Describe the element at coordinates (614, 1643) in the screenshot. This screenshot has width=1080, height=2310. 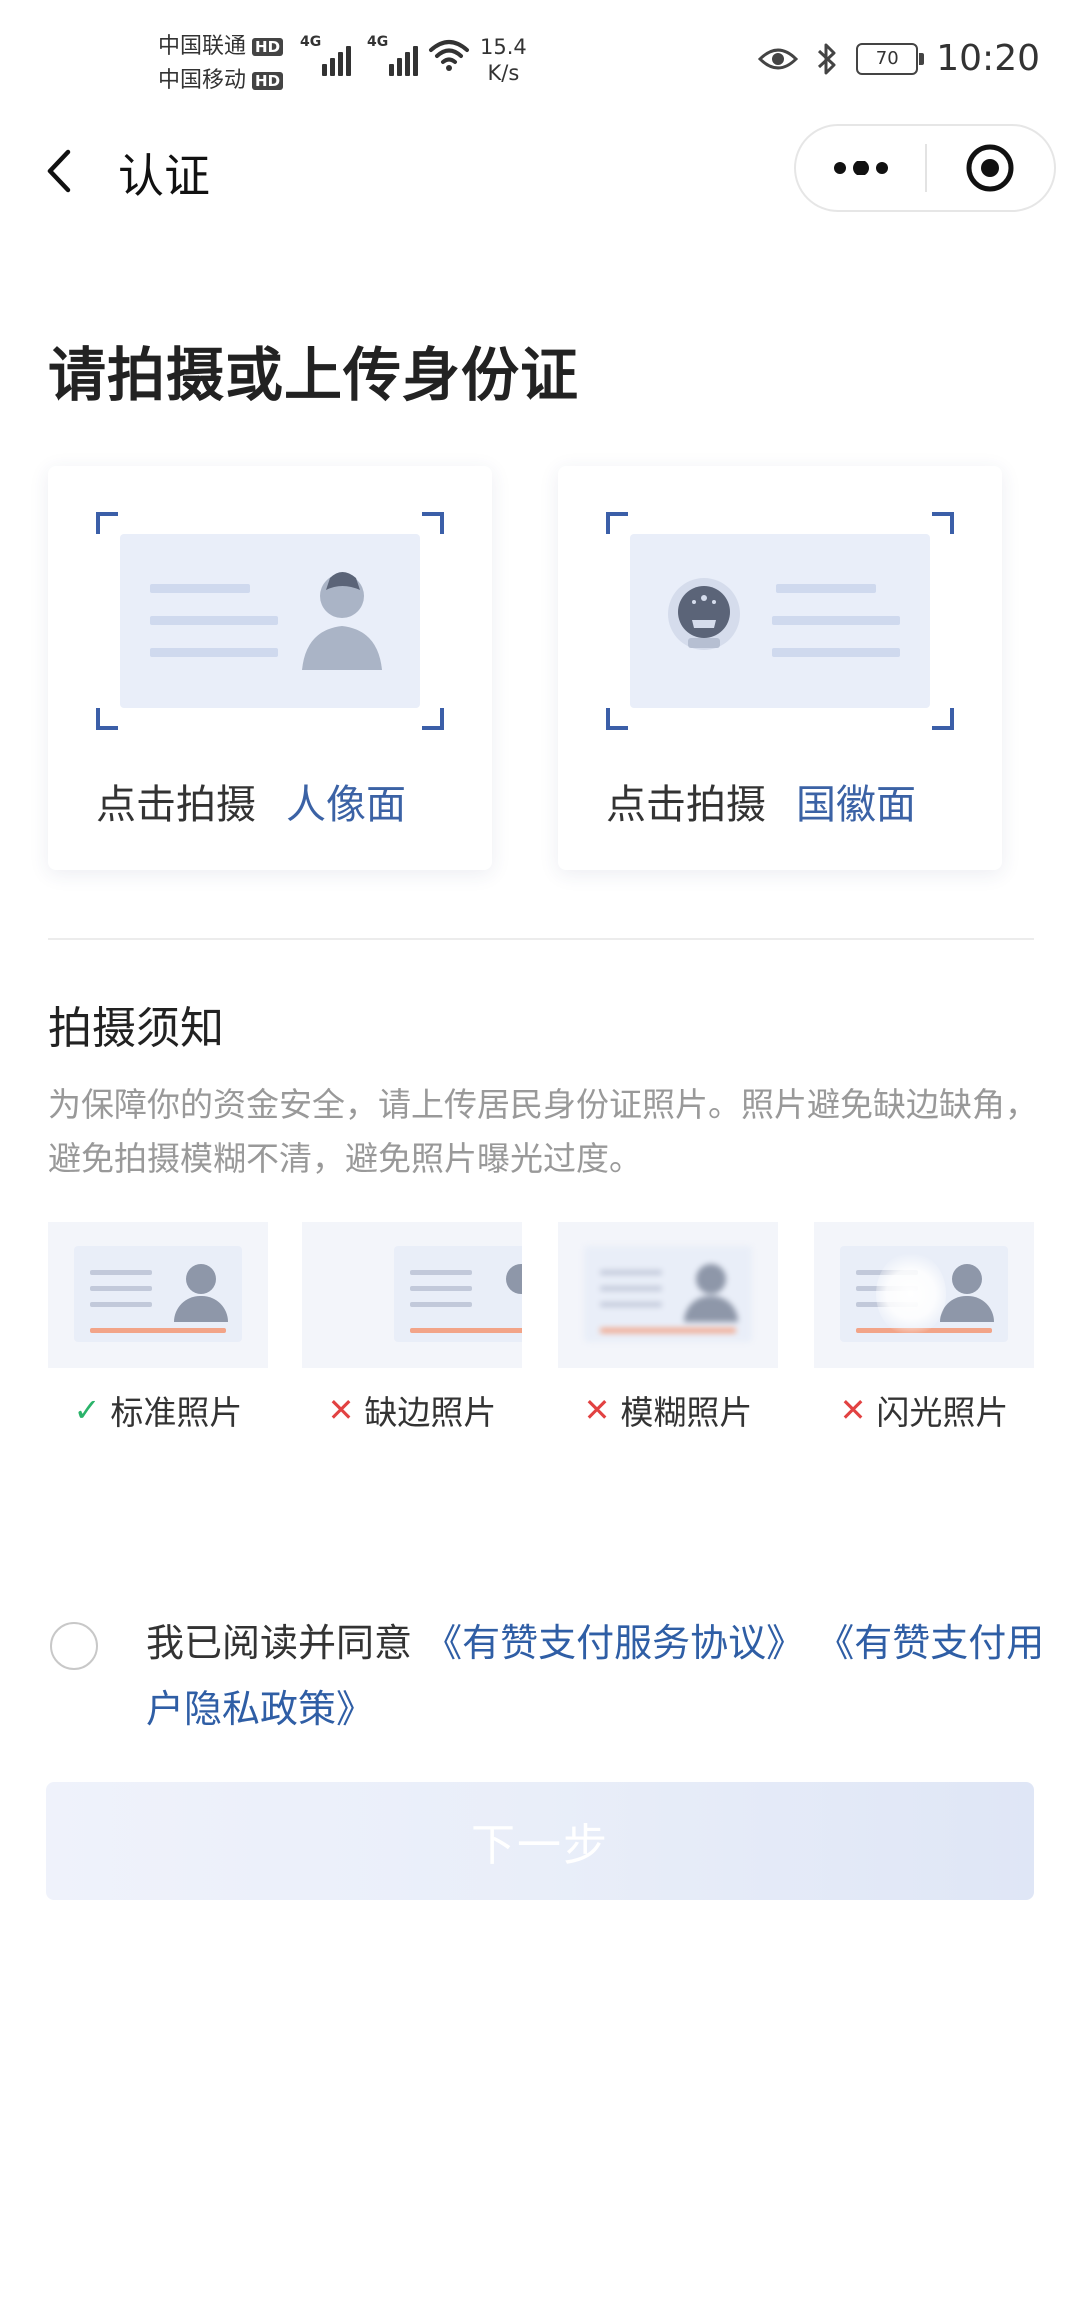
I see `service-agreement-link: 《有赞支付服务协议》` at that location.